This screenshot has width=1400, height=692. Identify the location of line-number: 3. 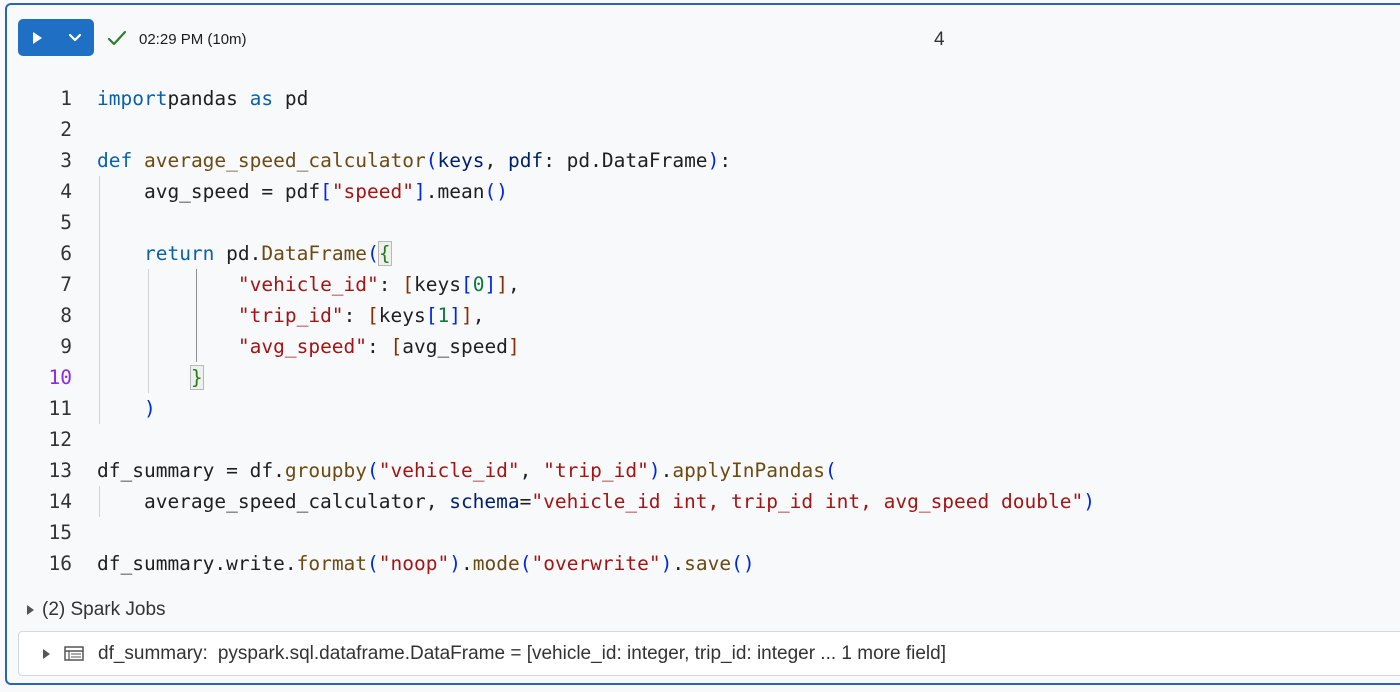
(66, 160).